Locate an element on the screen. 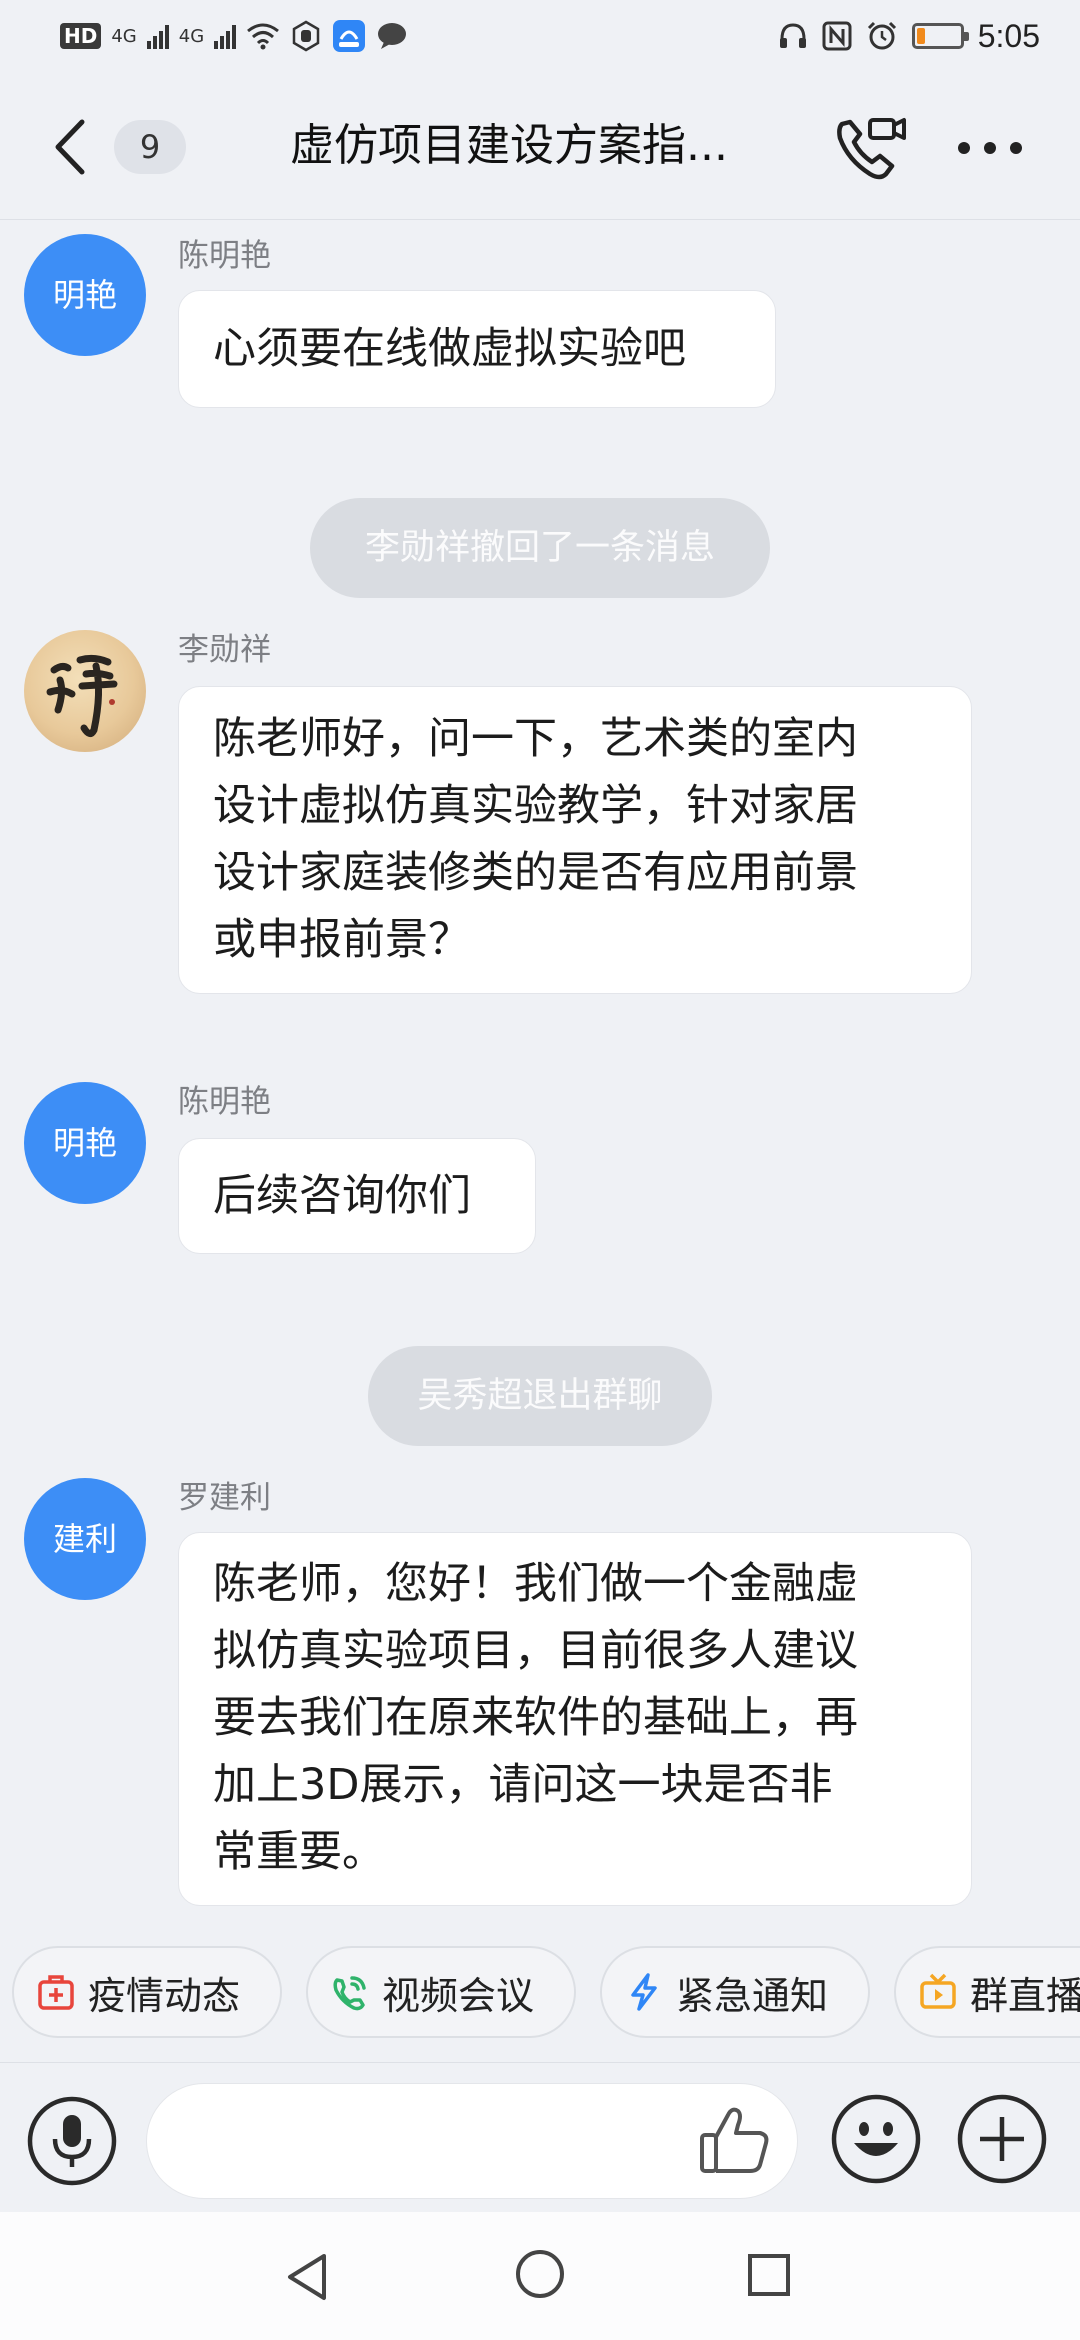  lightning-icon is located at coordinates (644, 1992).